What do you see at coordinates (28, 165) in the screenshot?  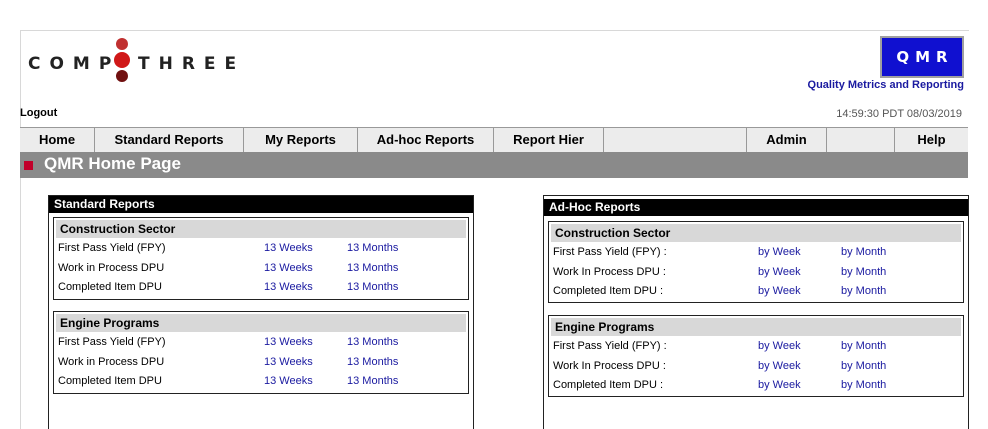 I see `title-bullet-icon` at bounding box center [28, 165].